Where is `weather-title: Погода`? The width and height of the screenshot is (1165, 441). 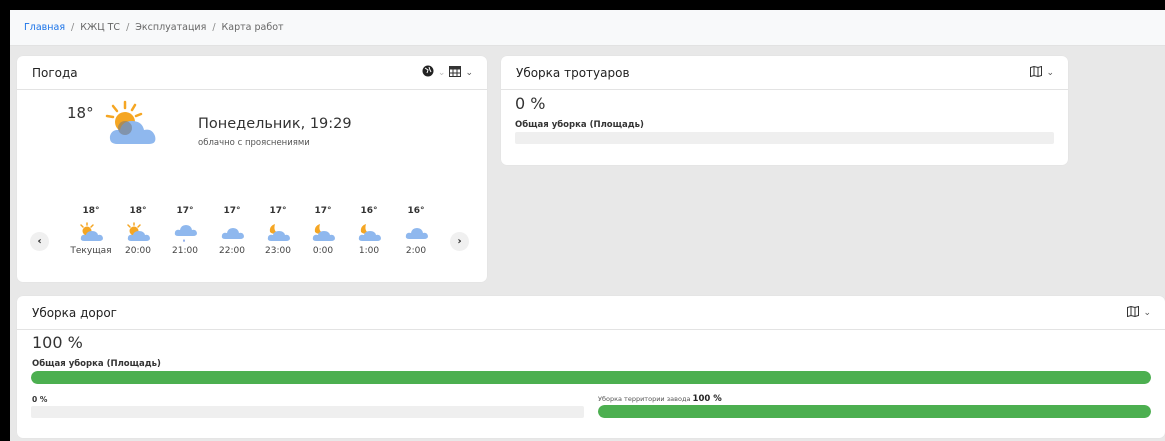 weather-title: Погода is located at coordinates (55, 72).